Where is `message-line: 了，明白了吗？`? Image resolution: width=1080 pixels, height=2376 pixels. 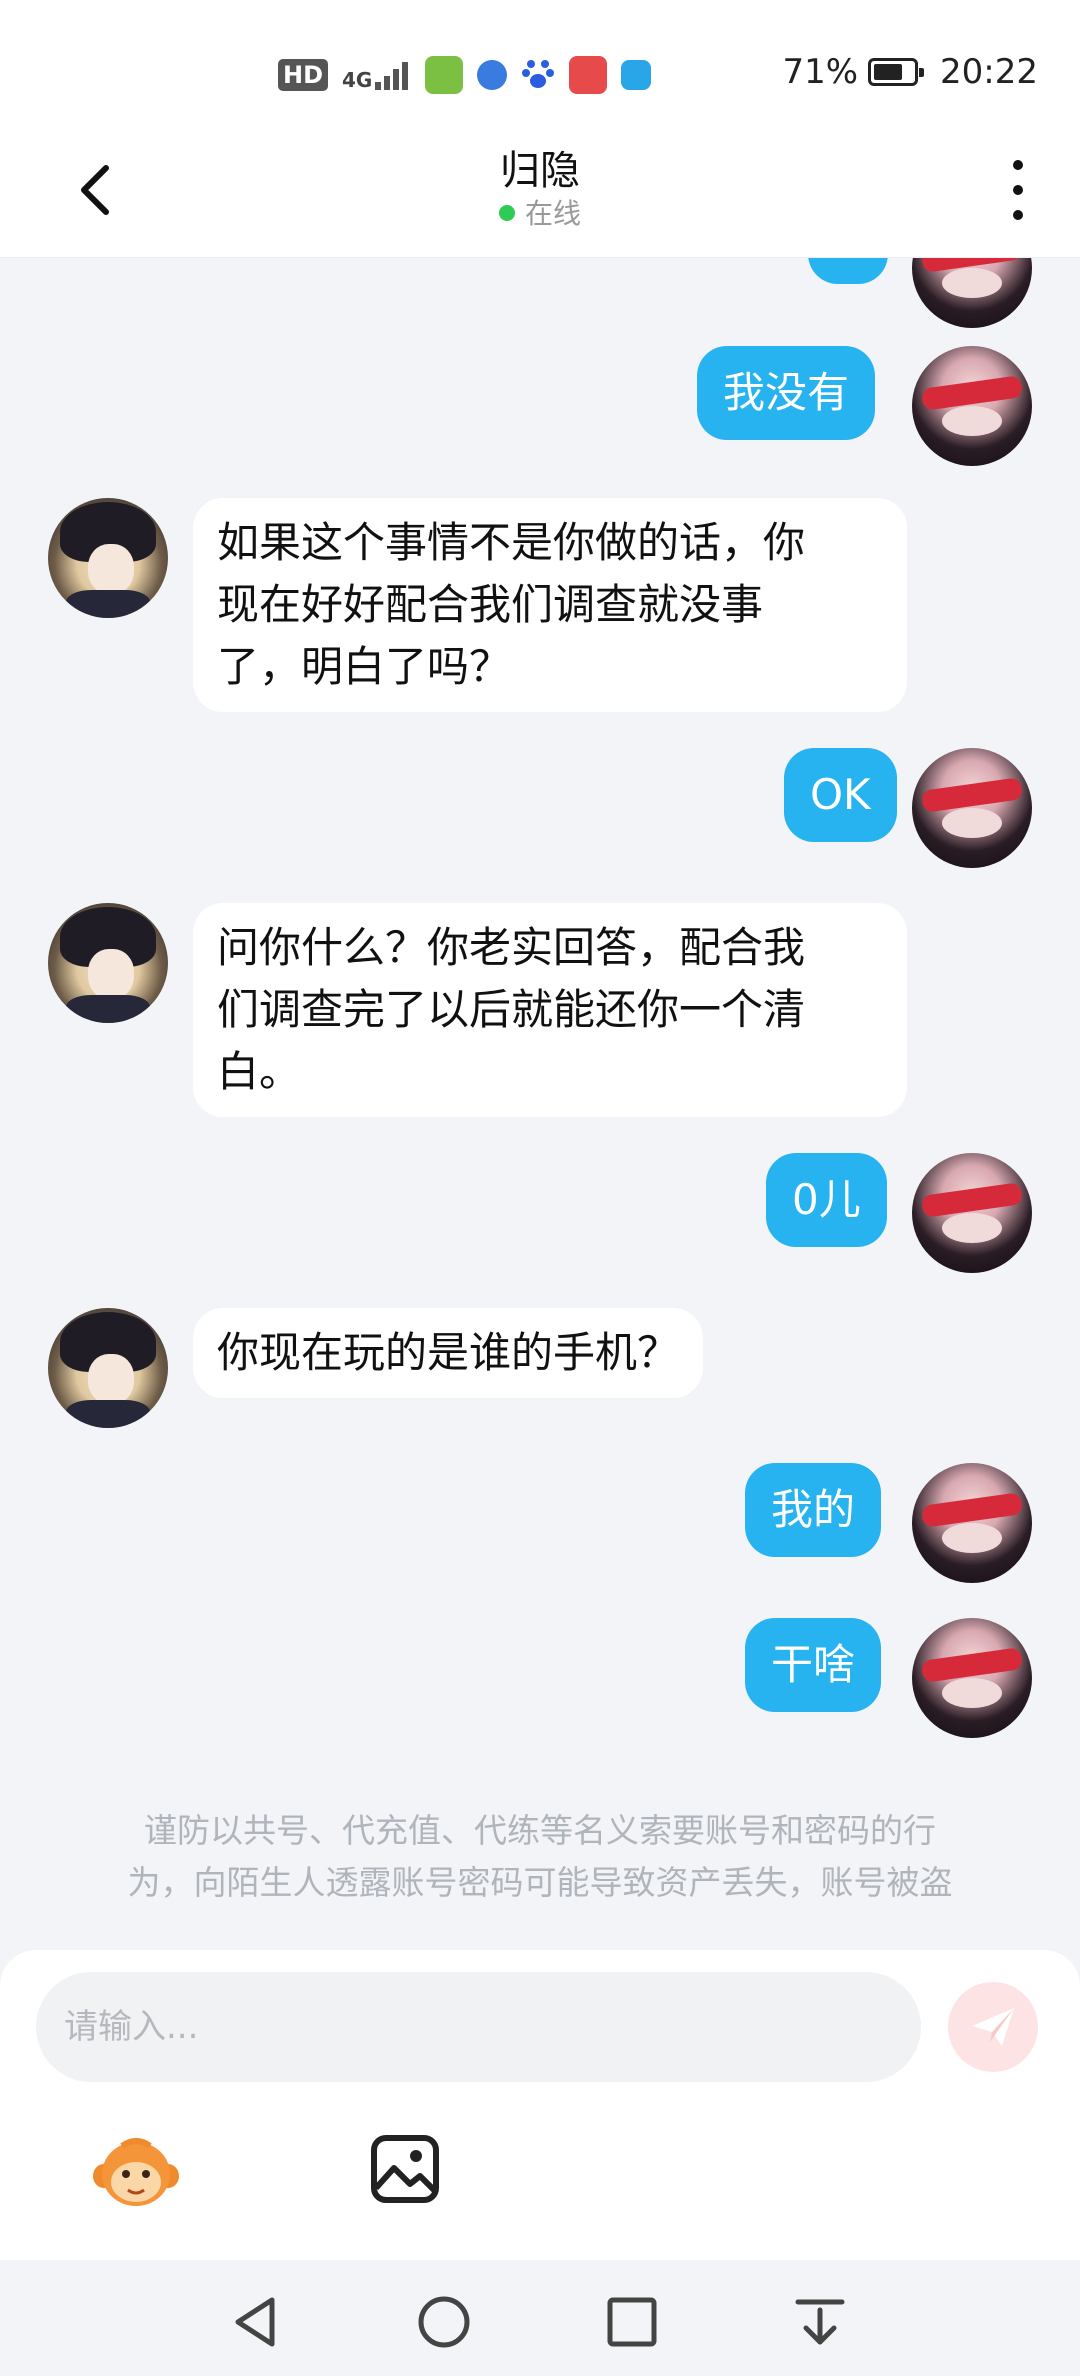
message-line: 了，明白了吗？ is located at coordinates (364, 666).